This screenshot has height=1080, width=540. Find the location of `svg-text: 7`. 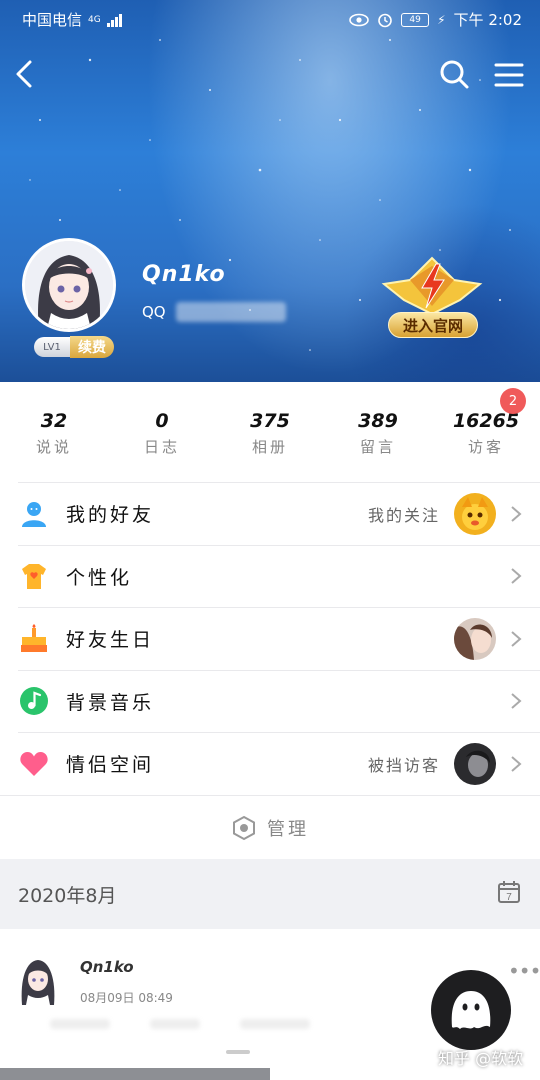

svg-text: 7 is located at coordinates (509, 897).